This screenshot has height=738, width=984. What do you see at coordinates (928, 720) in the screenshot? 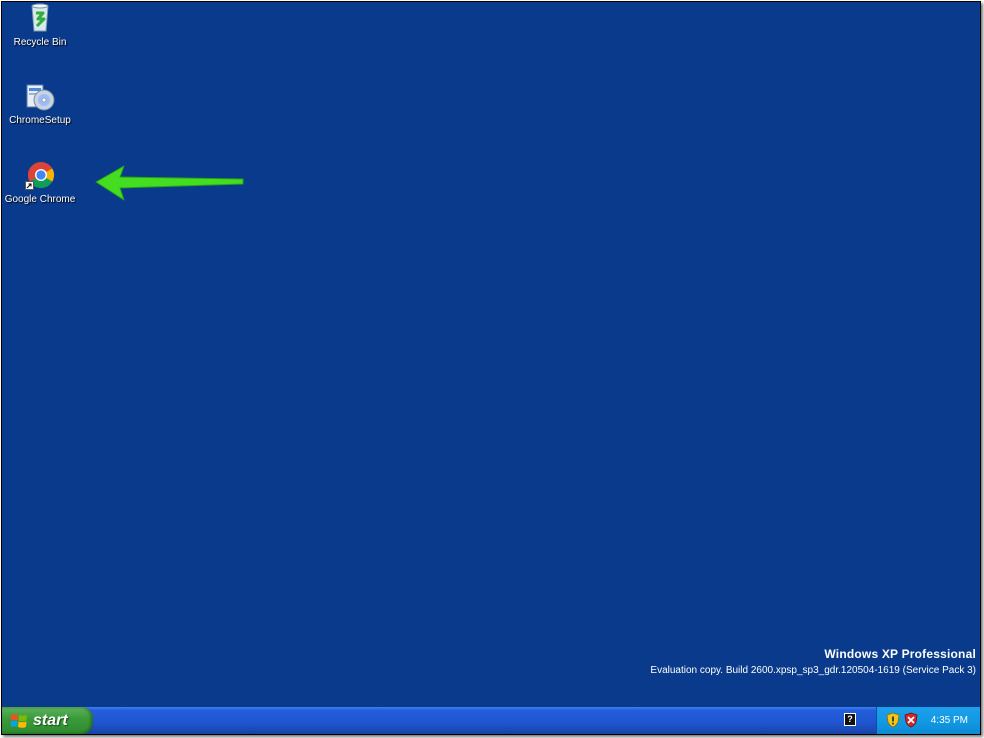
I see `system-tray: 4:35 PM` at bounding box center [928, 720].